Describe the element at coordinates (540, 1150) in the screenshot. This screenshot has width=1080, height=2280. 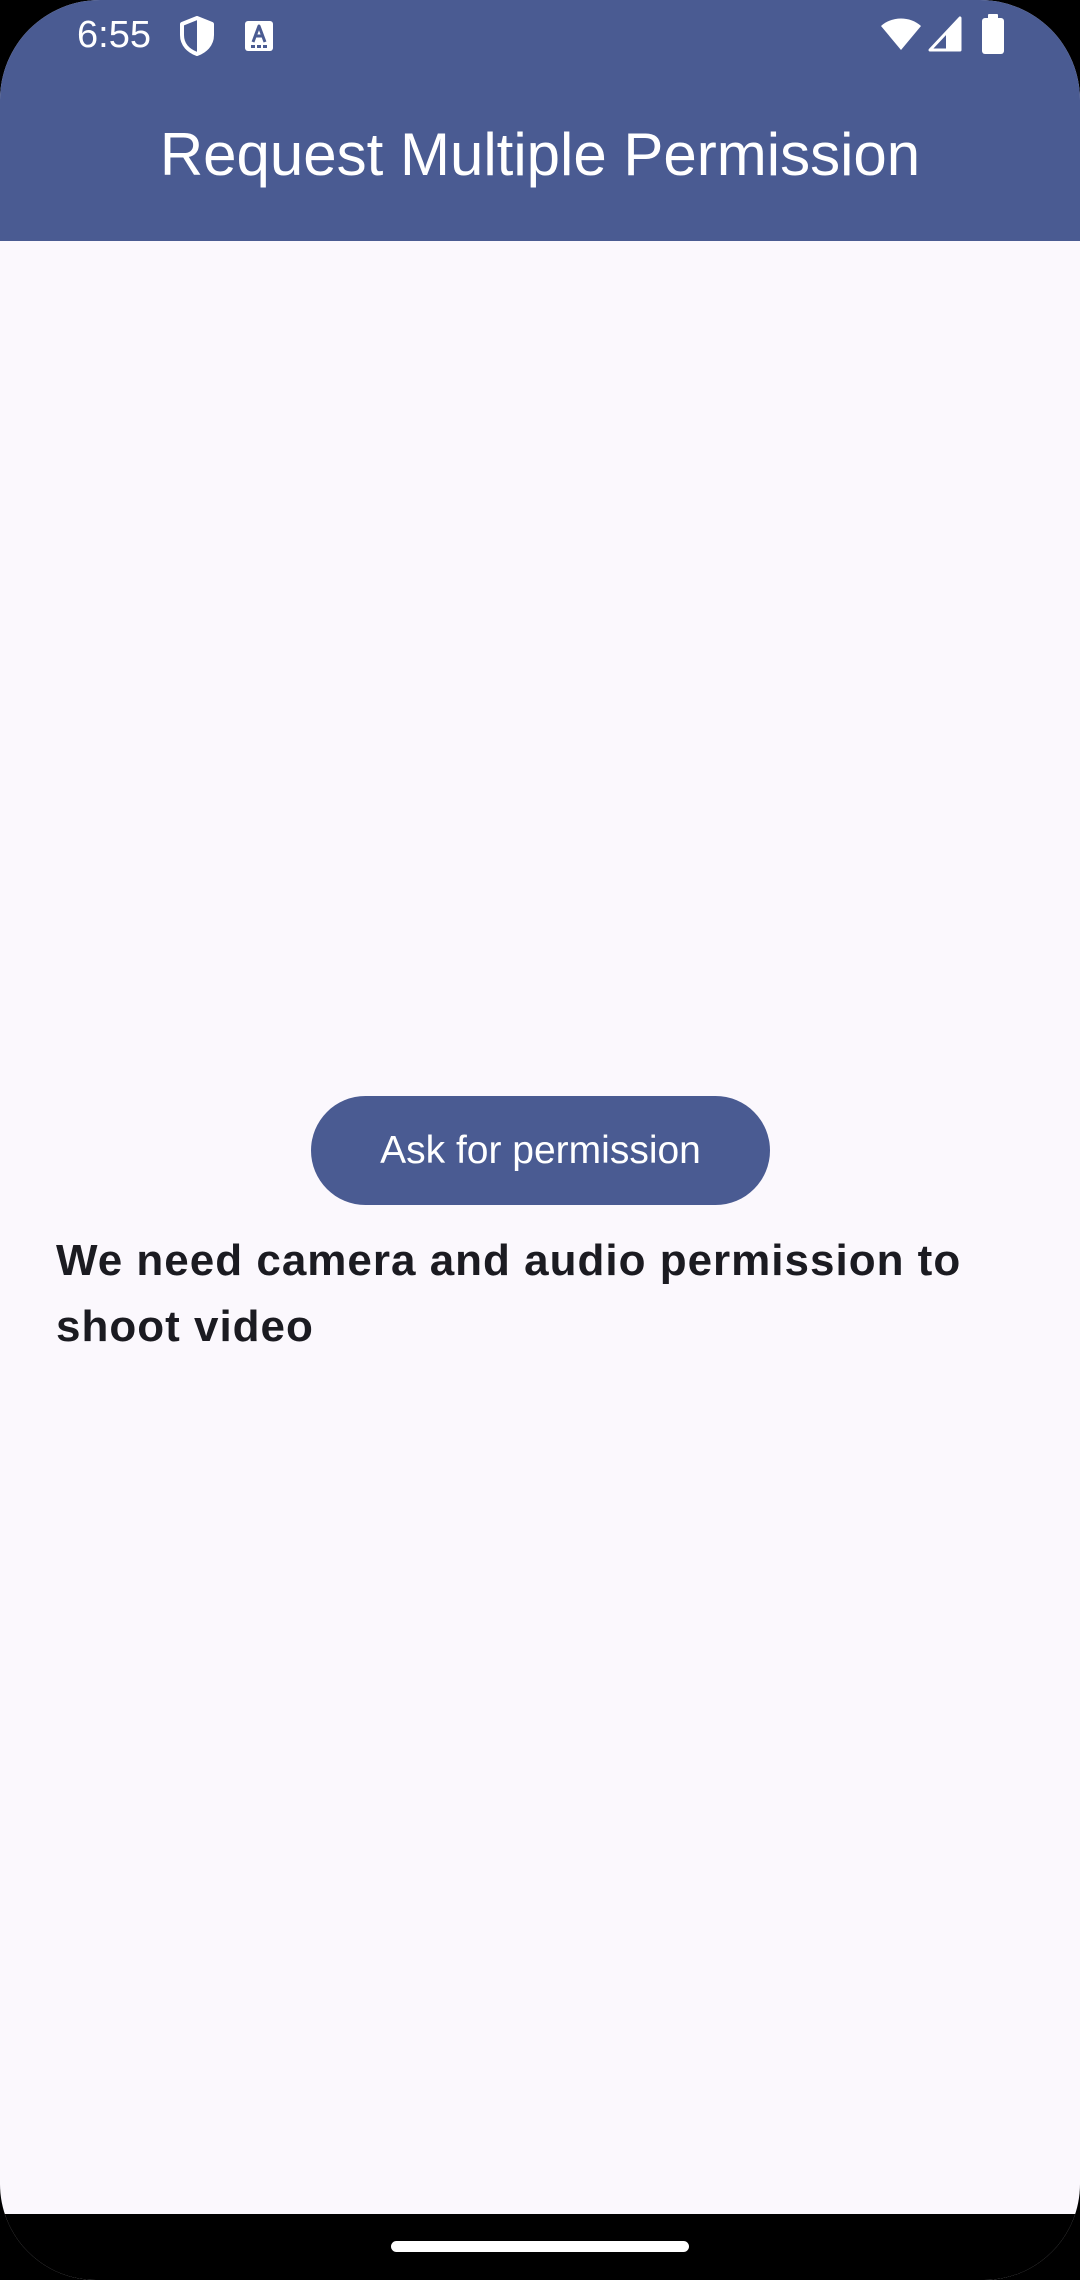
I see `ask-permission-button: Ask for permission` at that location.